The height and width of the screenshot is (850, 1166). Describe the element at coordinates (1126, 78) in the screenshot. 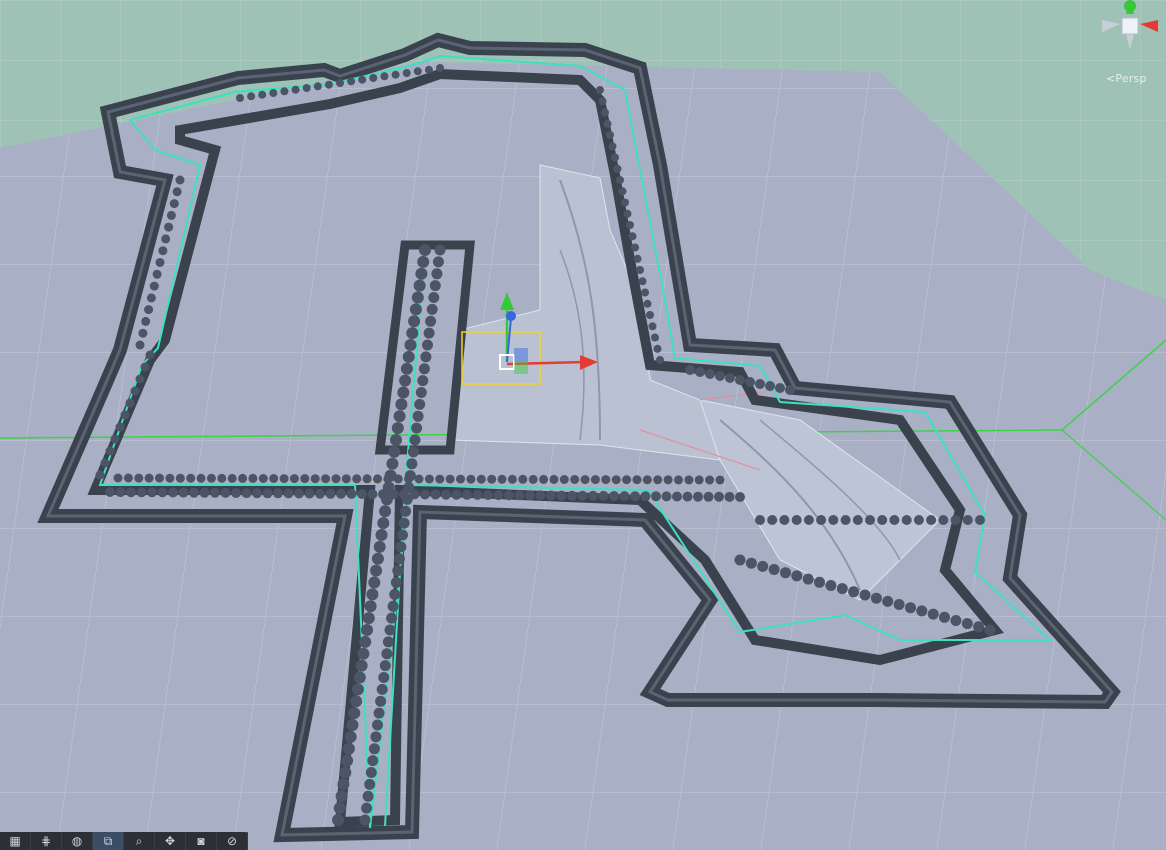

I see `persp-label: <Persp` at that location.